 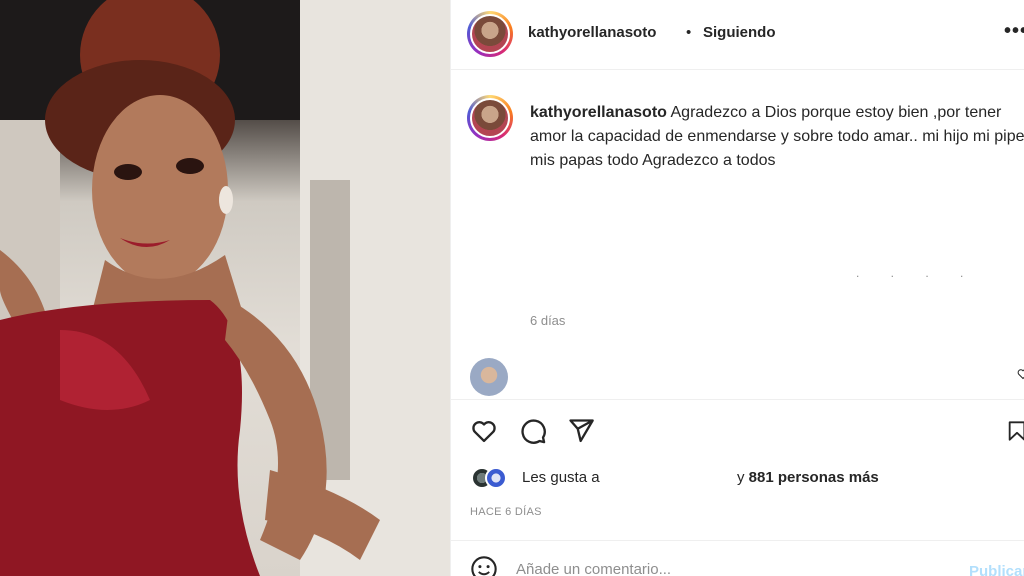 I want to click on likes-row: Les gusta a y 881 personas más, so click(x=737, y=478).